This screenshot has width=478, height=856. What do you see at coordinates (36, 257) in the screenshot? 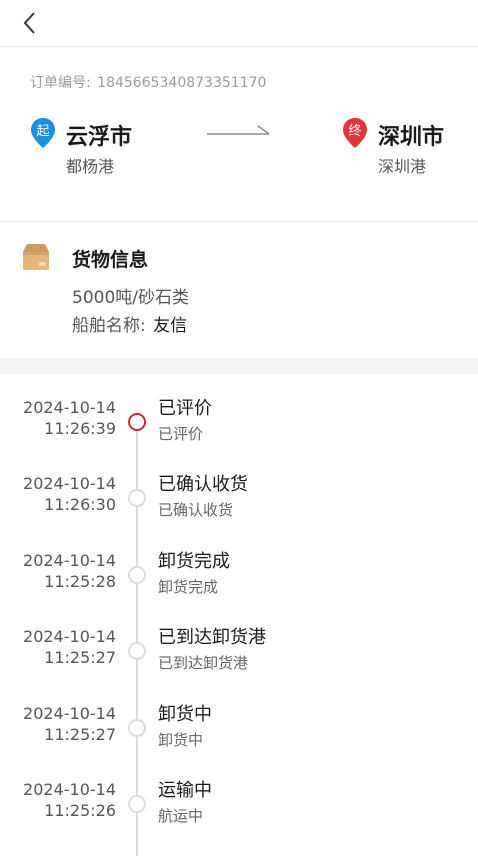
I see `cargo-box-icon` at bounding box center [36, 257].